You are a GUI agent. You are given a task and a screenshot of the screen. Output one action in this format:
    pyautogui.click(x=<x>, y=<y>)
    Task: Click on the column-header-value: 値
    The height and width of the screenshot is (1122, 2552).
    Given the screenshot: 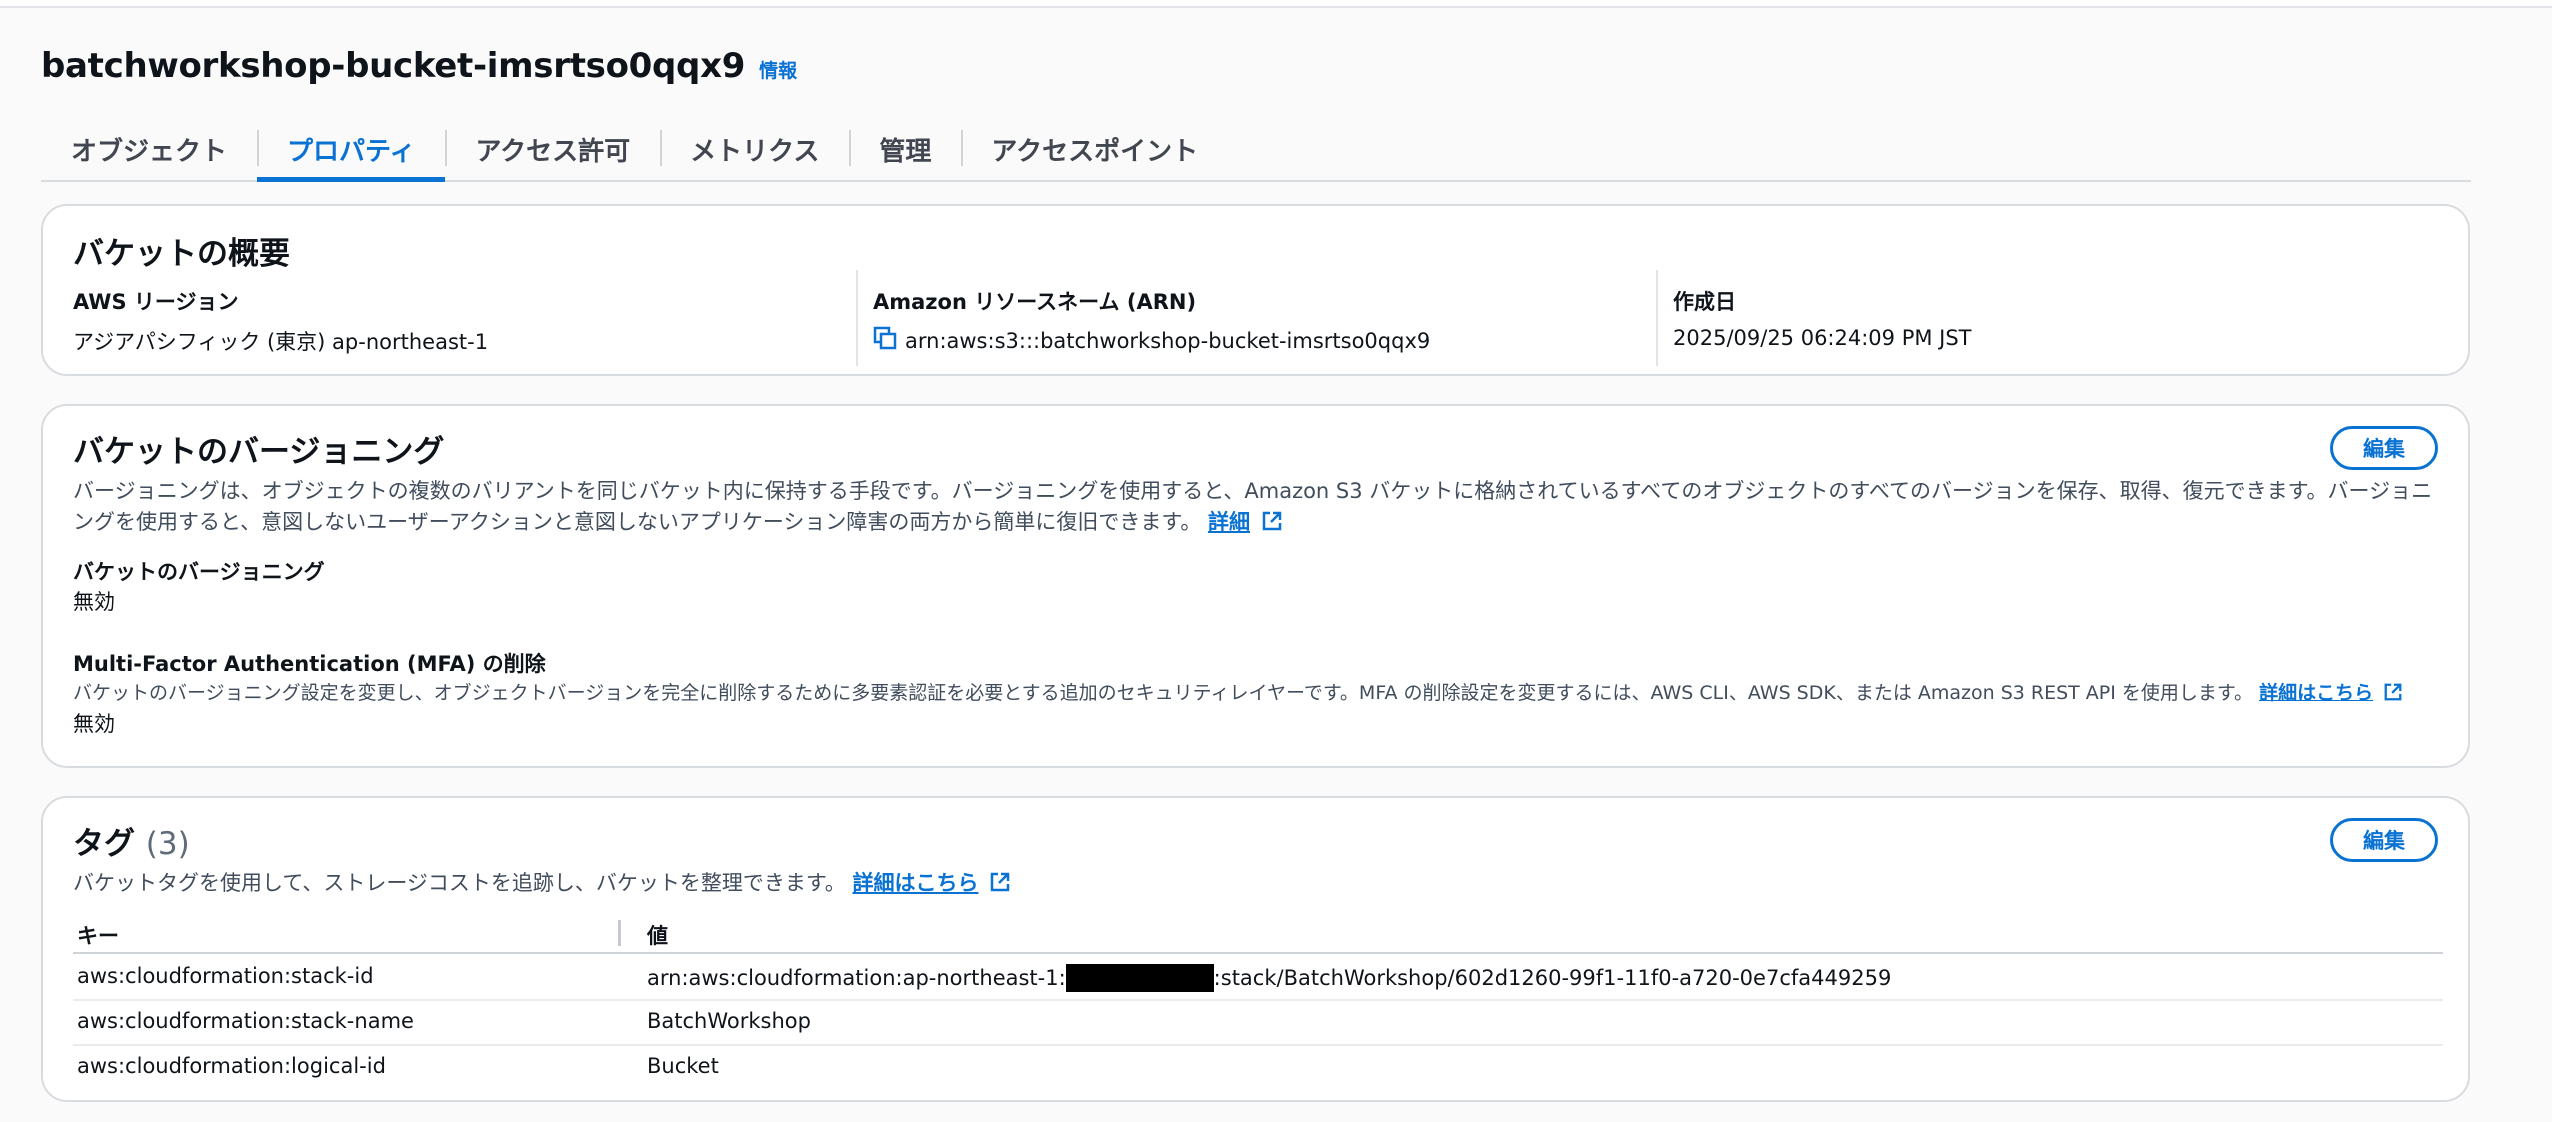 What is the action you would take?
    pyautogui.click(x=657, y=935)
    